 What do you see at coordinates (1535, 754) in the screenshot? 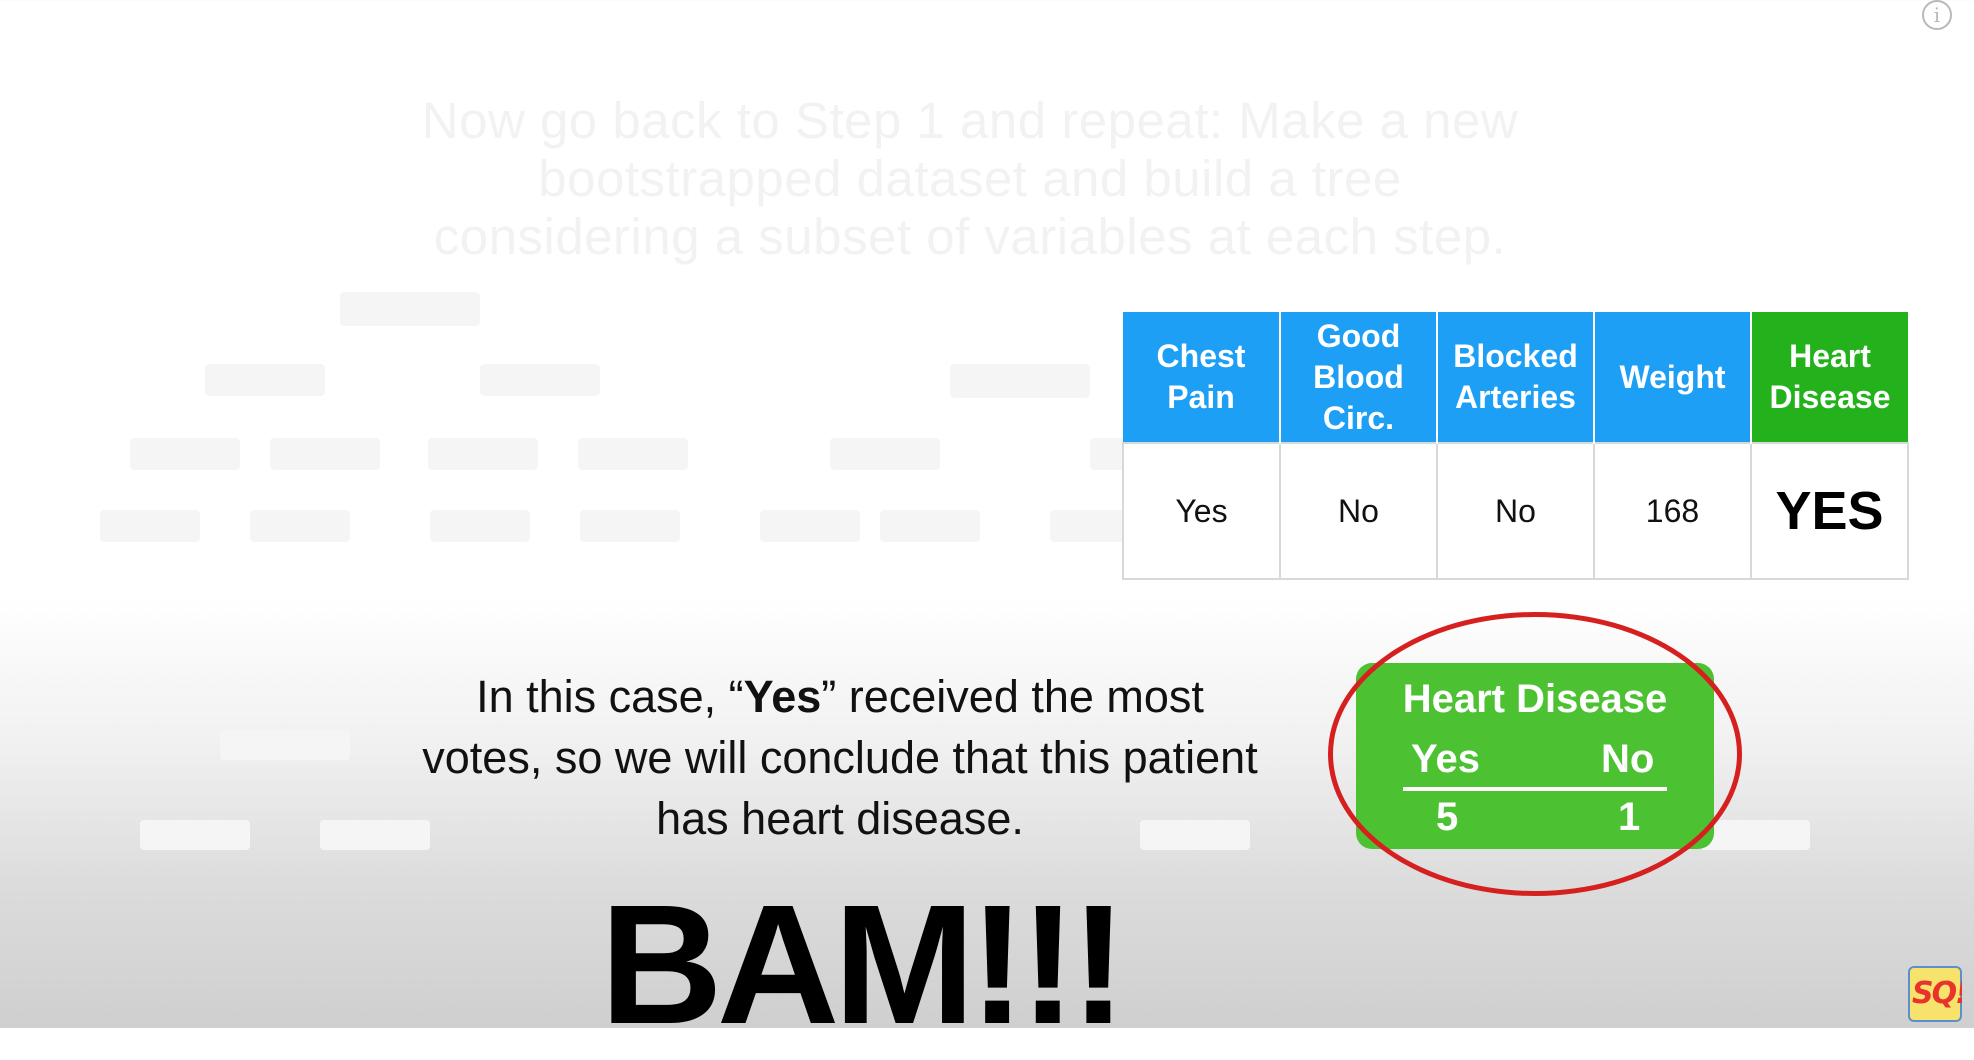
I see `highlight-circle` at bounding box center [1535, 754].